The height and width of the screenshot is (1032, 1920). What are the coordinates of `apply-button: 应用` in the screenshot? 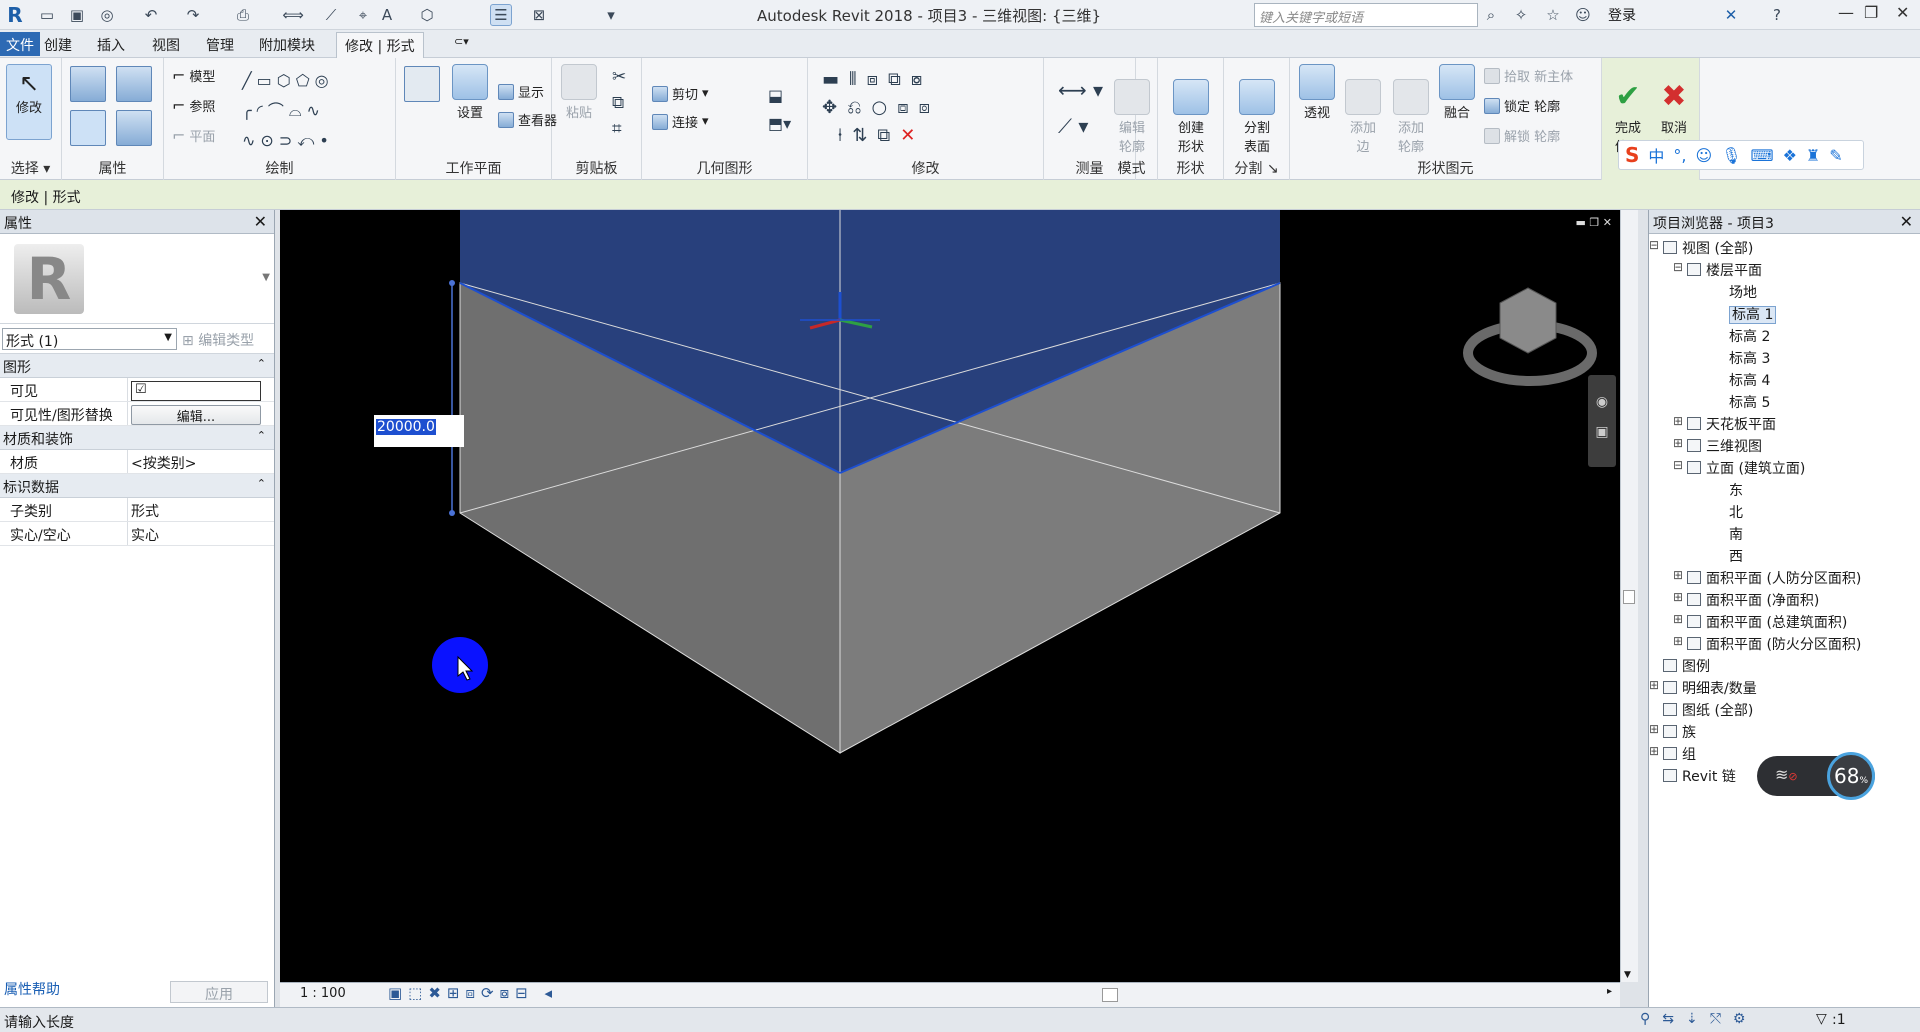 It's located at (219, 992).